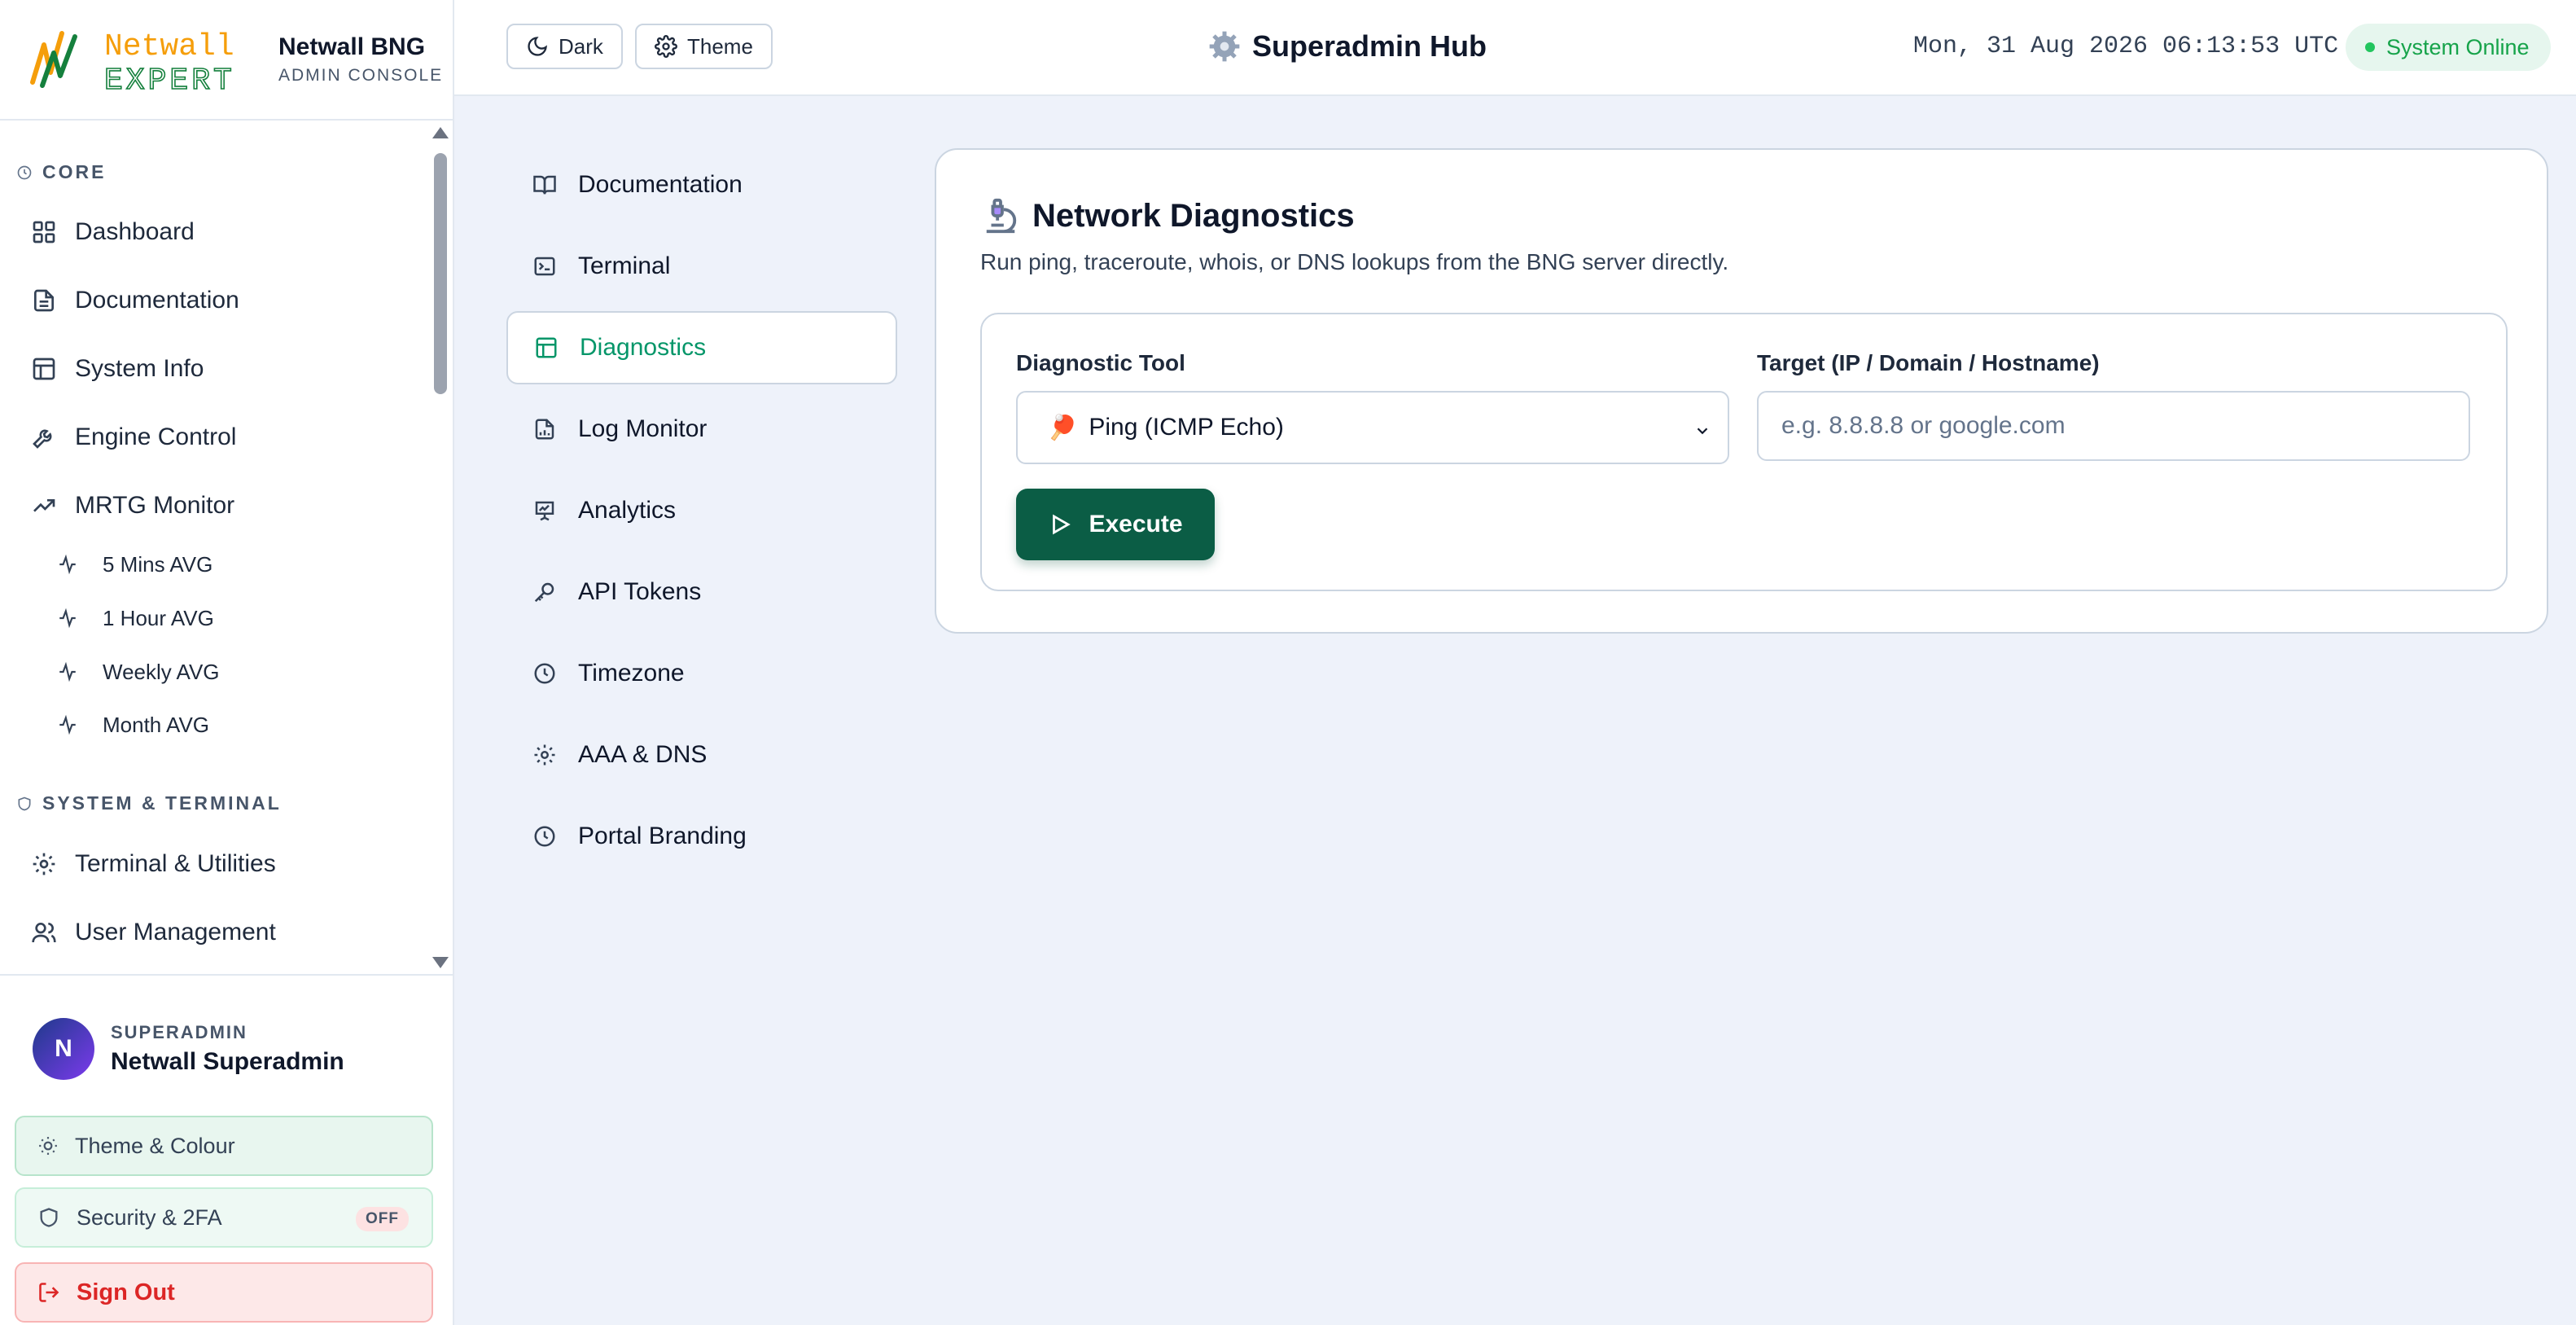 The width and height of the screenshot is (2576, 1325). What do you see at coordinates (1347, 46) in the screenshot?
I see `page-title: Superadmin Hub` at bounding box center [1347, 46].